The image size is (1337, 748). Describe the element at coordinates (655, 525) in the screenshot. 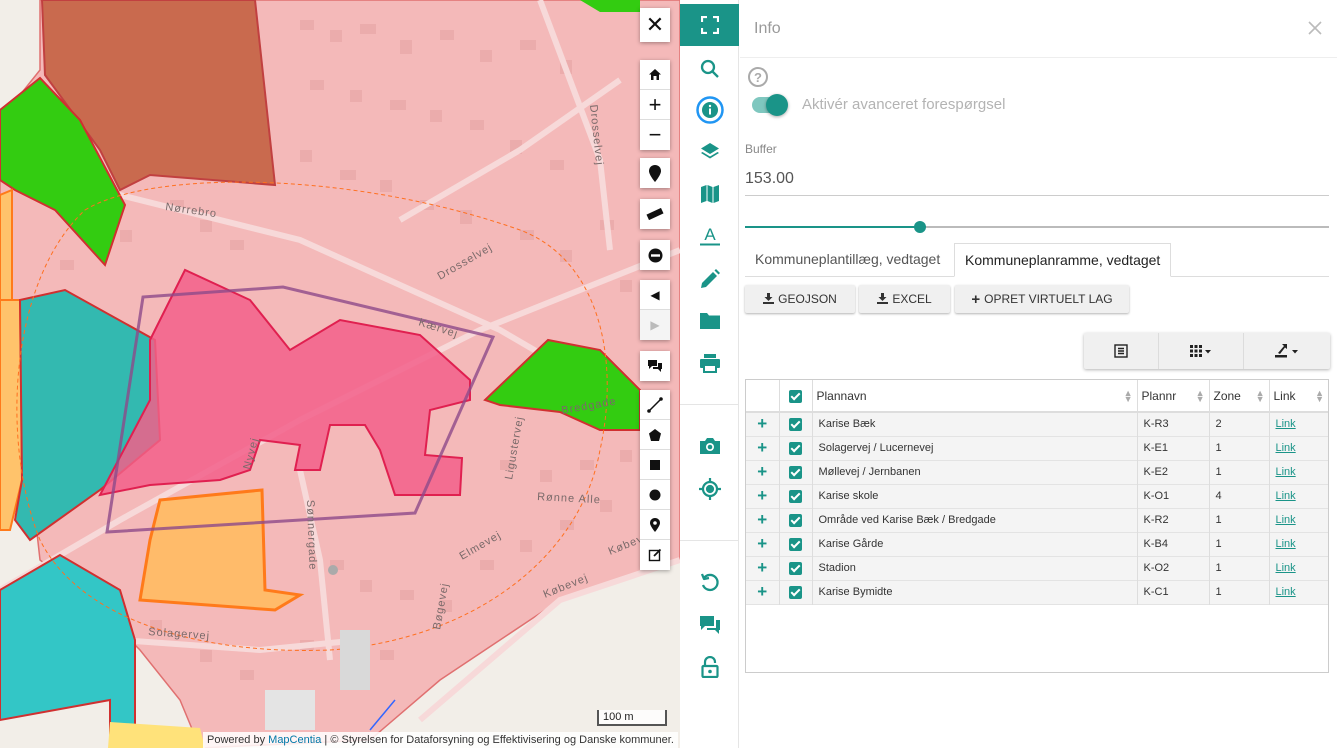

I see `point-icon` at that location.